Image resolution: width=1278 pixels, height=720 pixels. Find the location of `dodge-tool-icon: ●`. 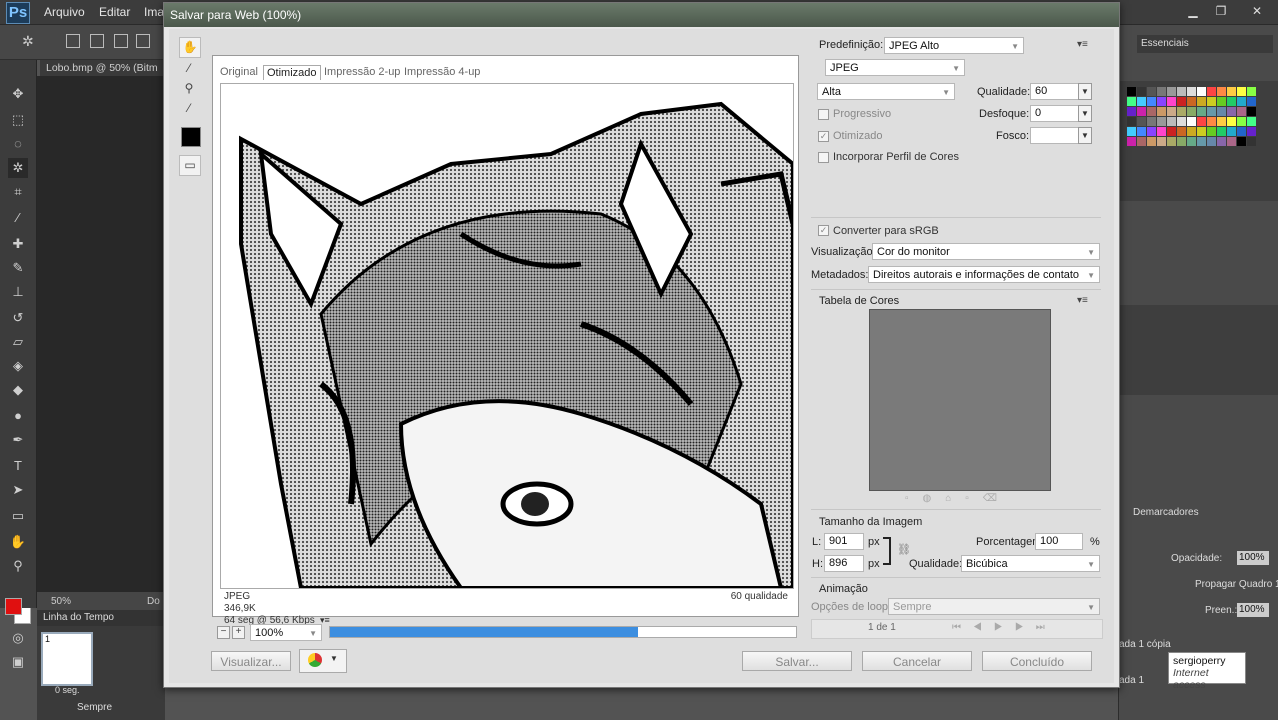

dodge-tool-icon: ● is located at coordinates (18, 416).